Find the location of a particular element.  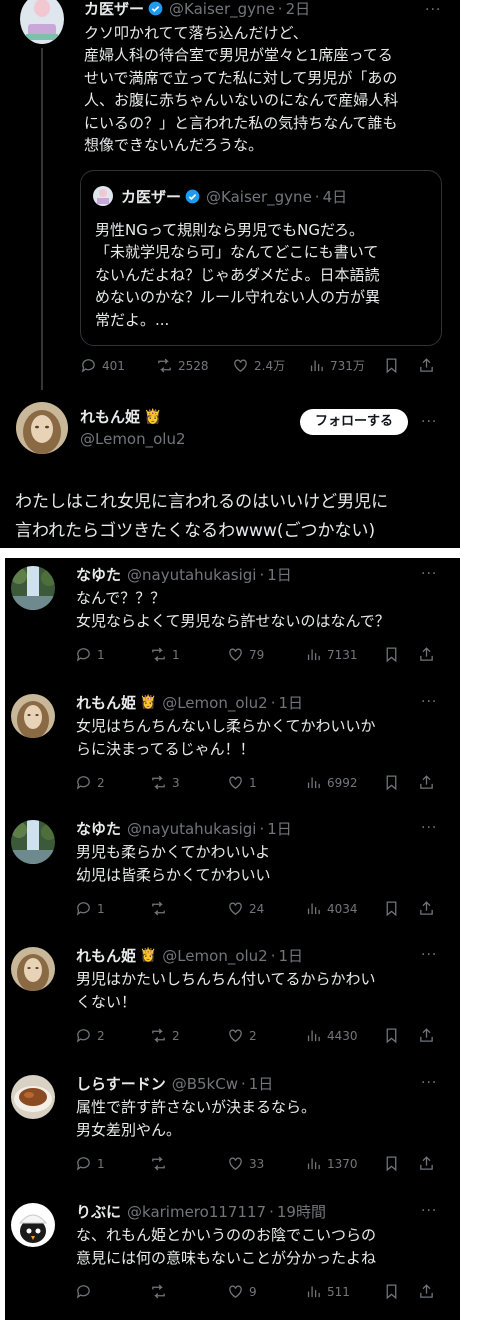

reply-header: りぶに @karimero117117 · 19時間 is located at coordinates (201, 1211).